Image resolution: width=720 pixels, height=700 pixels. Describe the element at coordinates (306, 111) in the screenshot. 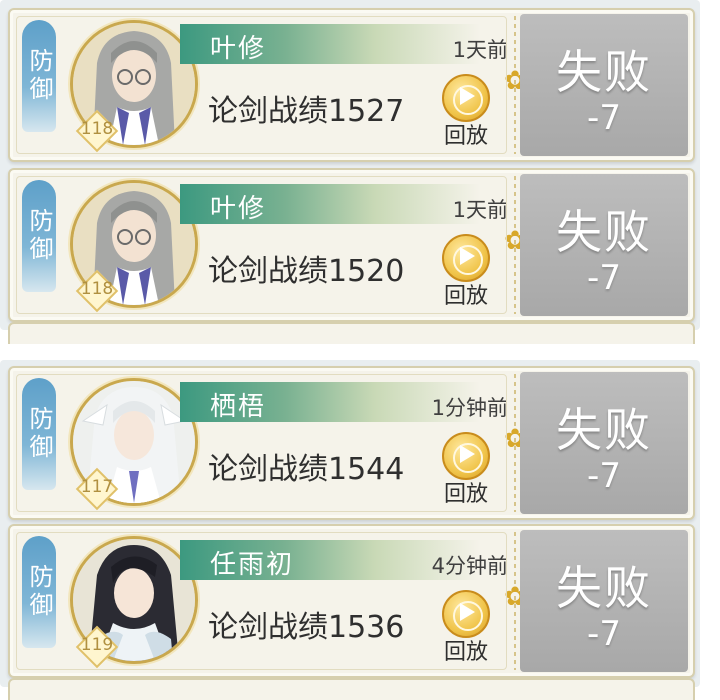

I see `arena-record: 论剑战绩1527` at that location.